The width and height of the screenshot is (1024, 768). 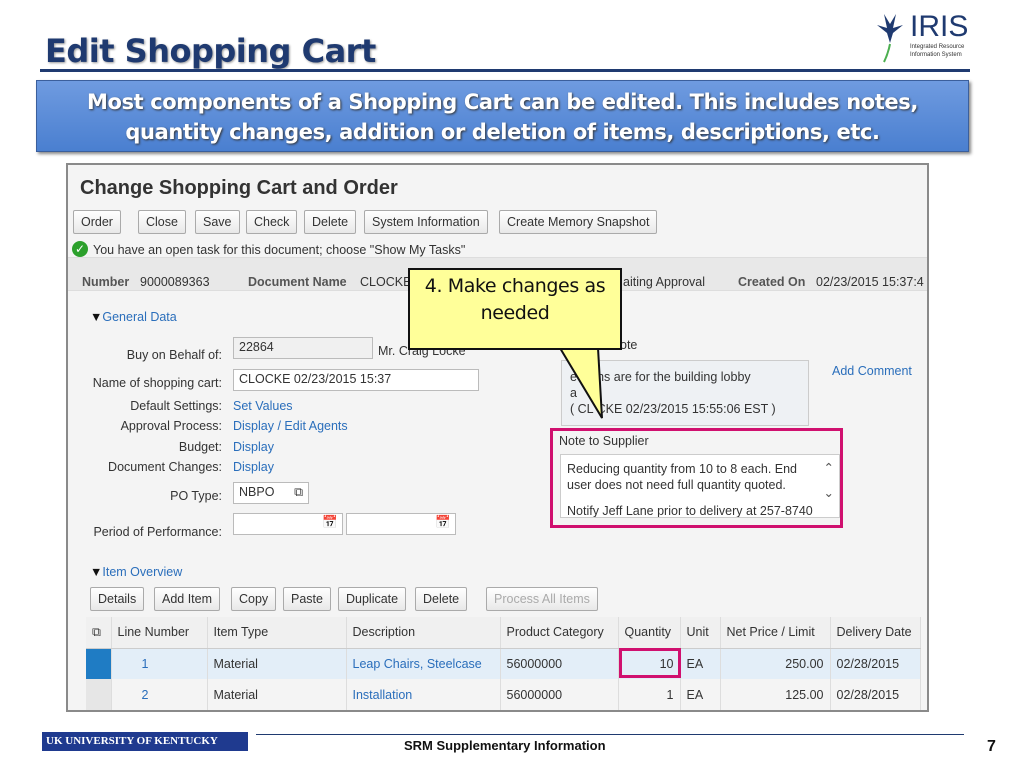 I want to click on column-header: Quantity, so click(x=649, y=633).